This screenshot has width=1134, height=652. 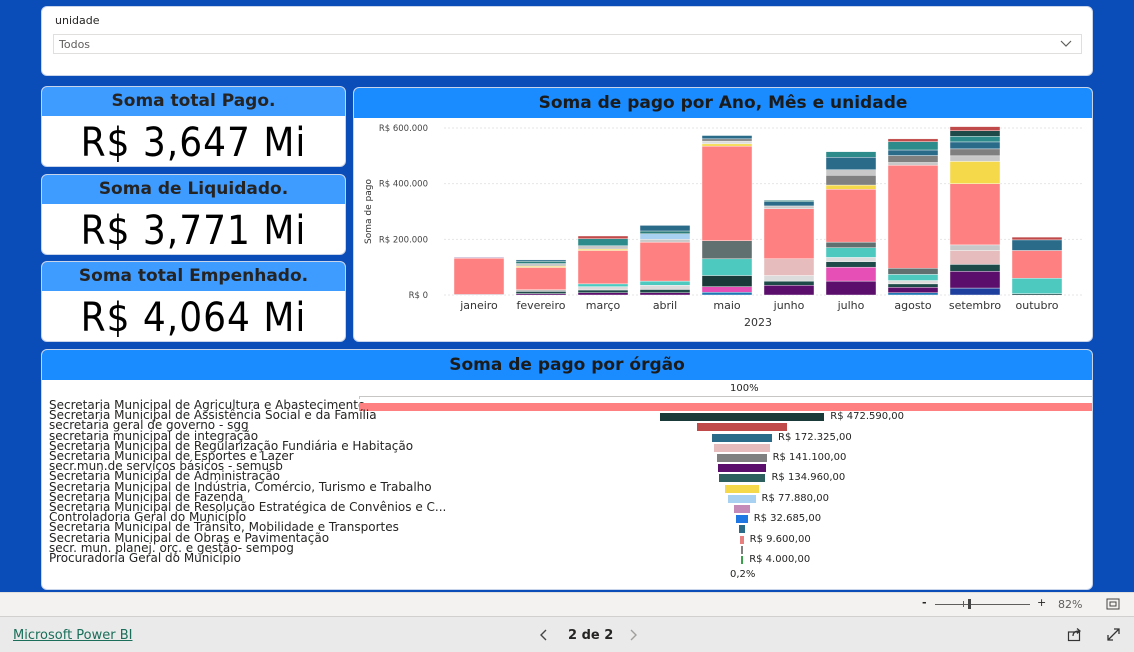 What do you see at coordinates (193, 189) in the screenshot?
I see `kpi-title: Soma de Liquidado.` at bounding box center [193, 189].